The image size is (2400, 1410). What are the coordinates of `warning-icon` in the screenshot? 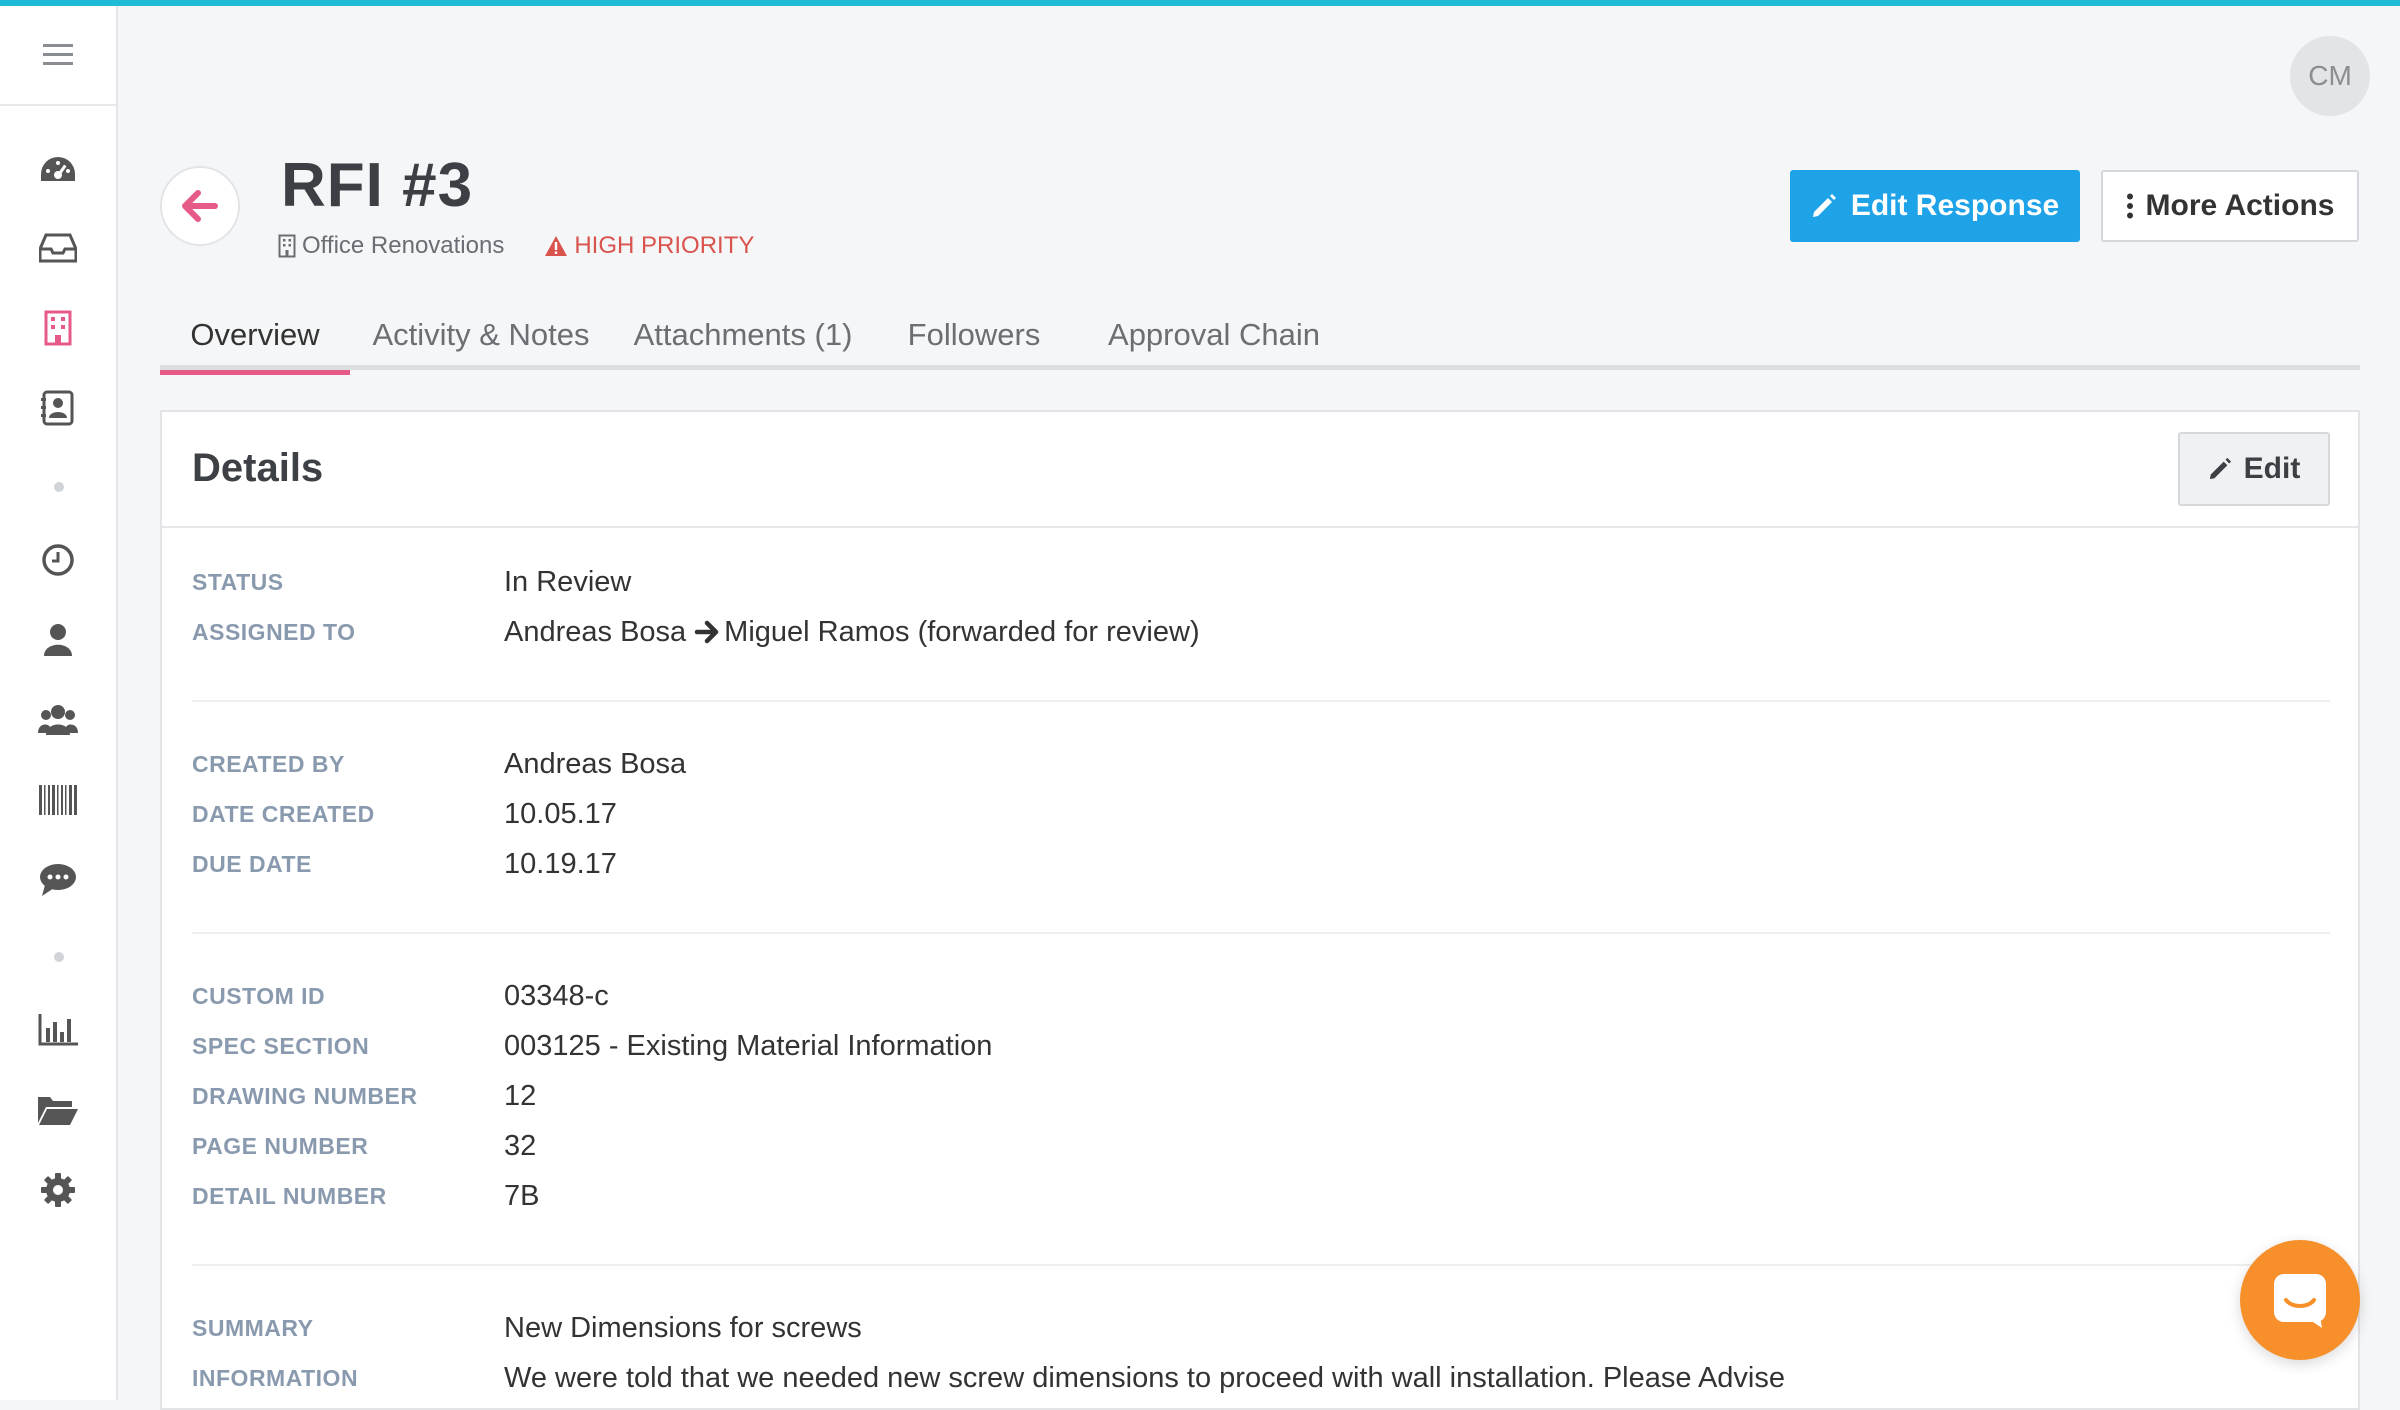 It's located at (556, 246).